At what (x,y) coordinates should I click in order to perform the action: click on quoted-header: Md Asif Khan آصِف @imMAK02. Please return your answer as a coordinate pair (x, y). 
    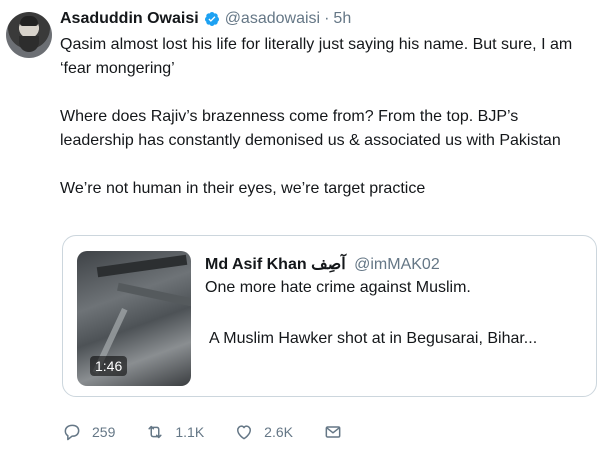
    Looking at the image, I should click on (322, 264).